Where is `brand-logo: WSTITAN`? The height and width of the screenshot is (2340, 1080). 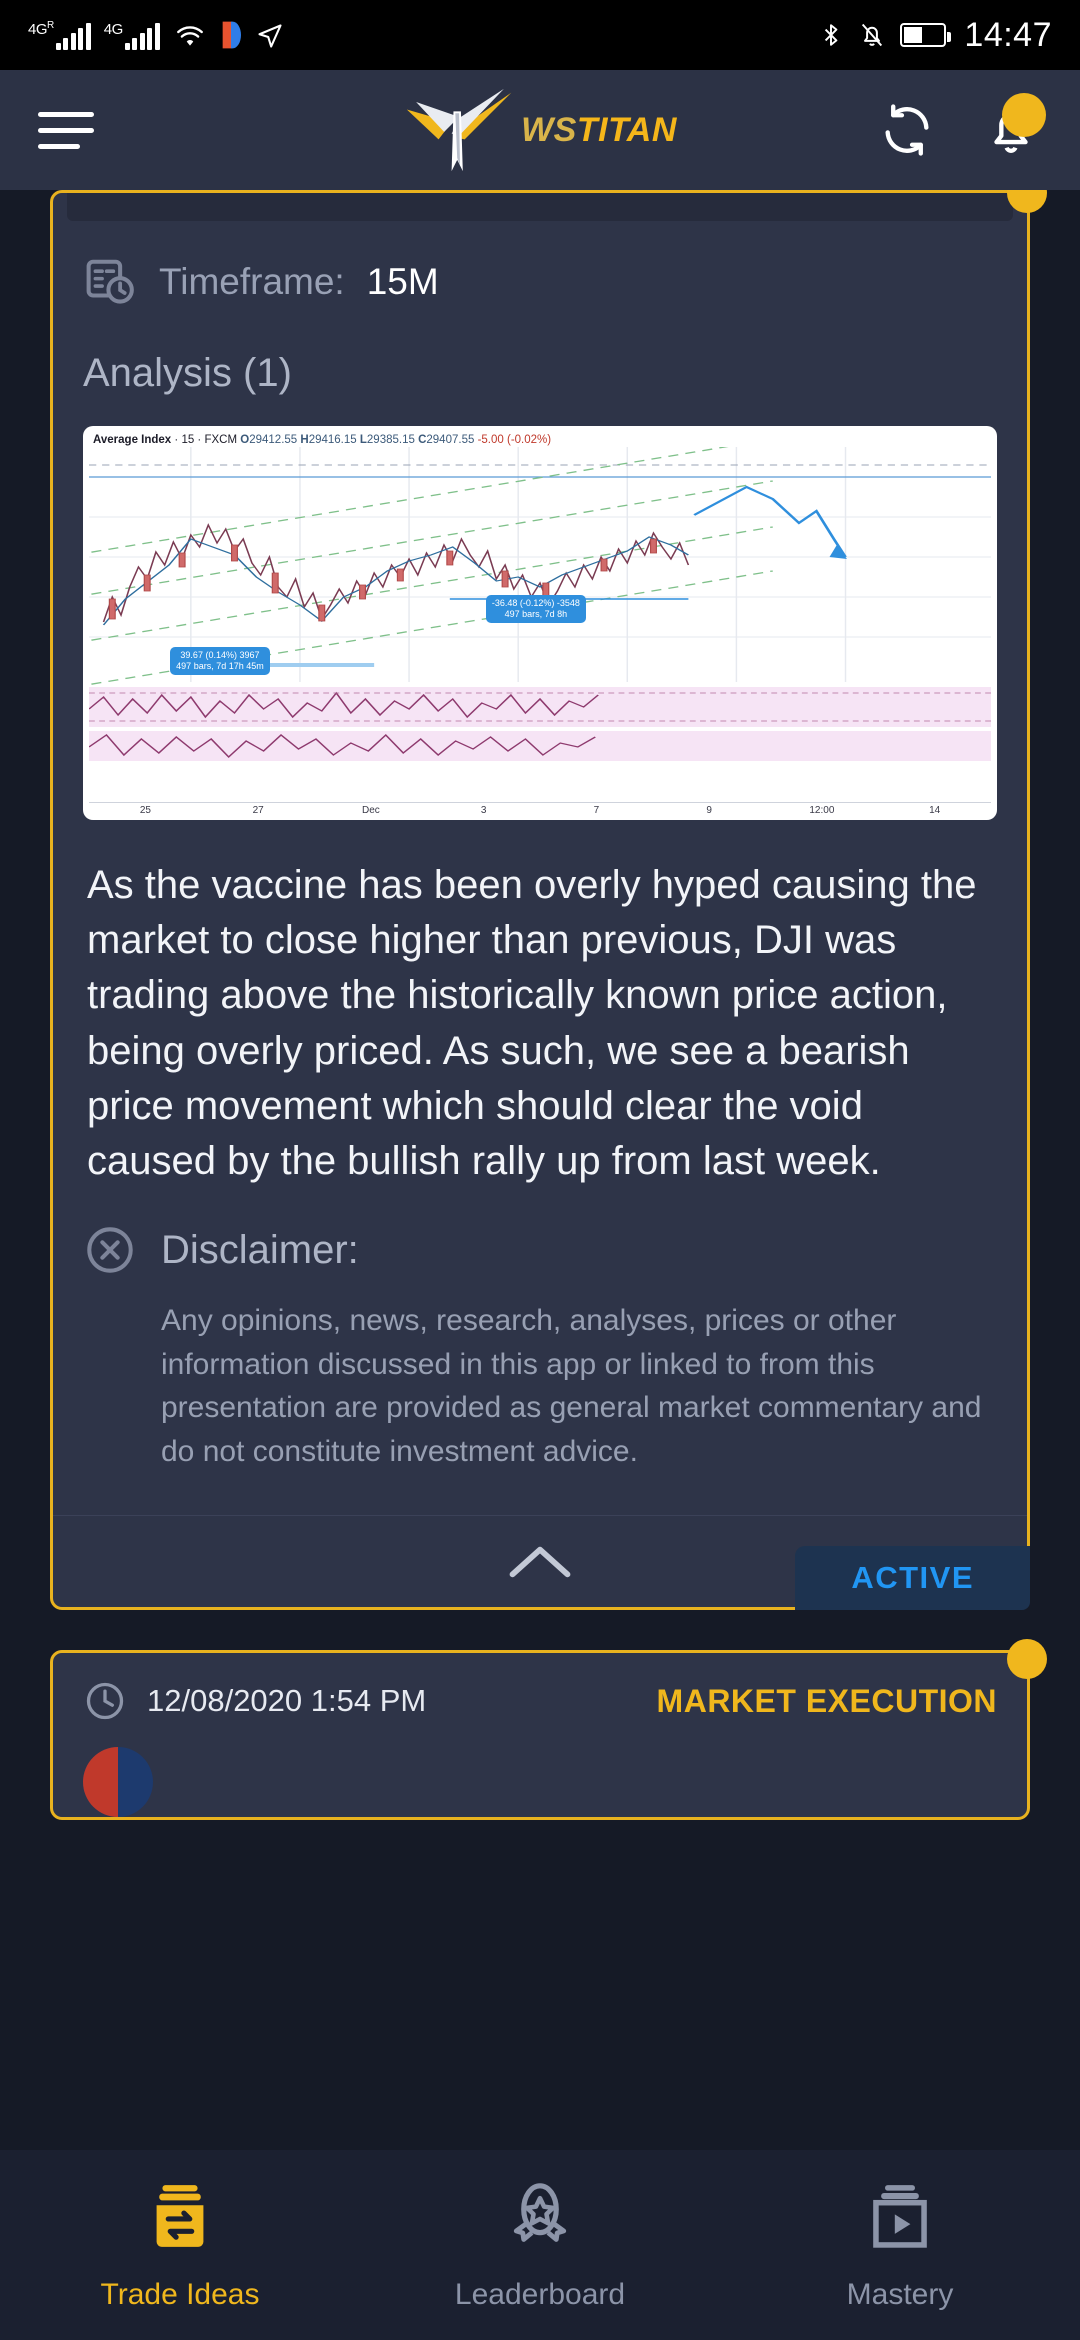
brand-logo: WSTITAN is located at coordinates (540, 130).